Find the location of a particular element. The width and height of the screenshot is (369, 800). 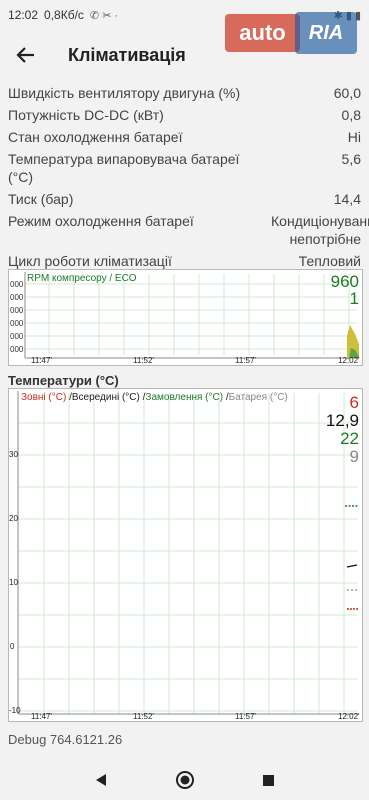

legend-target: Замовлення (°C) is located at coordinates (184, 397).